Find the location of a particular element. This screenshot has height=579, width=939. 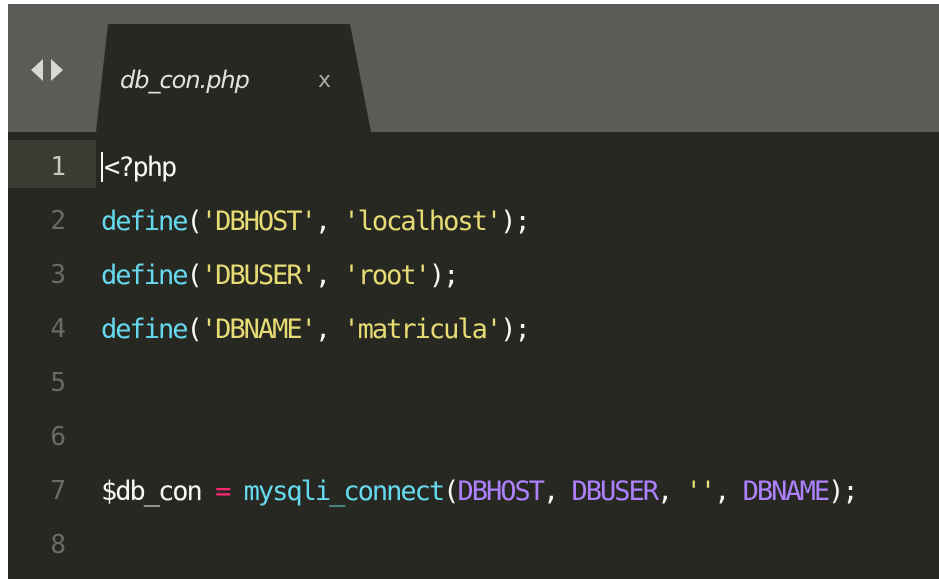

code-token: <?php is located at coordinates (140, 167).